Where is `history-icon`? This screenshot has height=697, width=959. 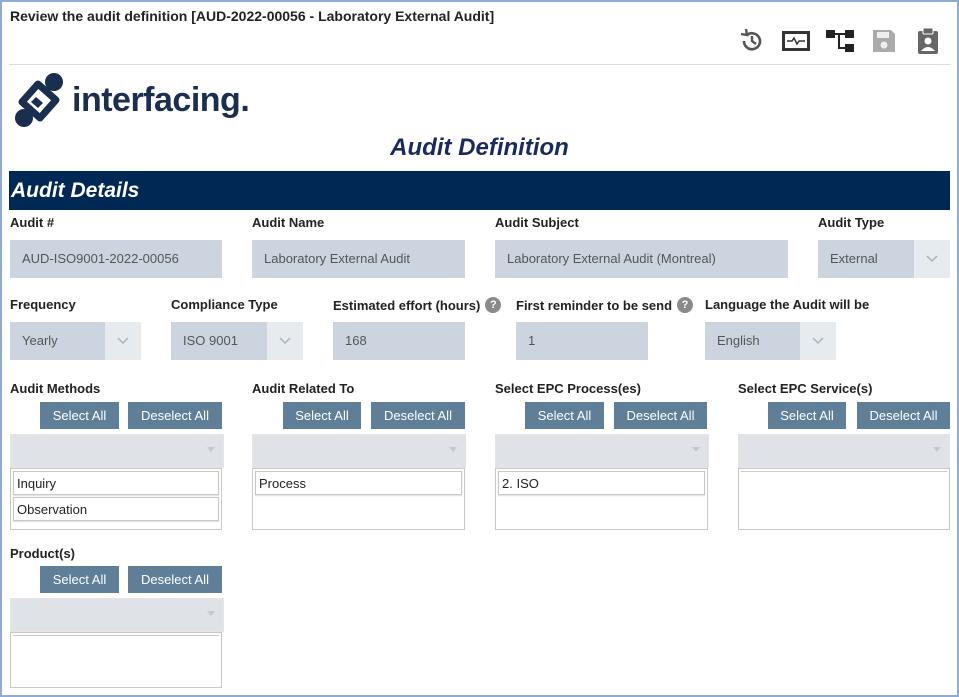
history-icon is located at coordinates (752, 41).